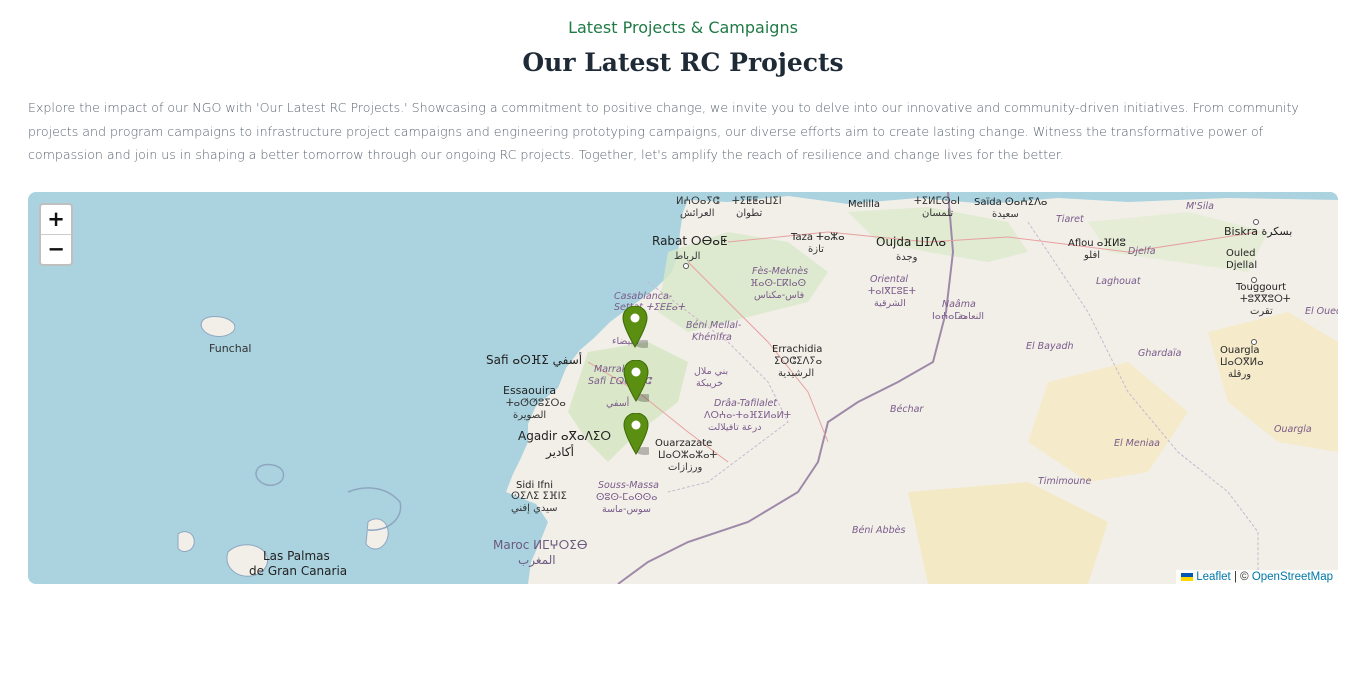  I want to click on map-label: أكادير, so click(559, 452).